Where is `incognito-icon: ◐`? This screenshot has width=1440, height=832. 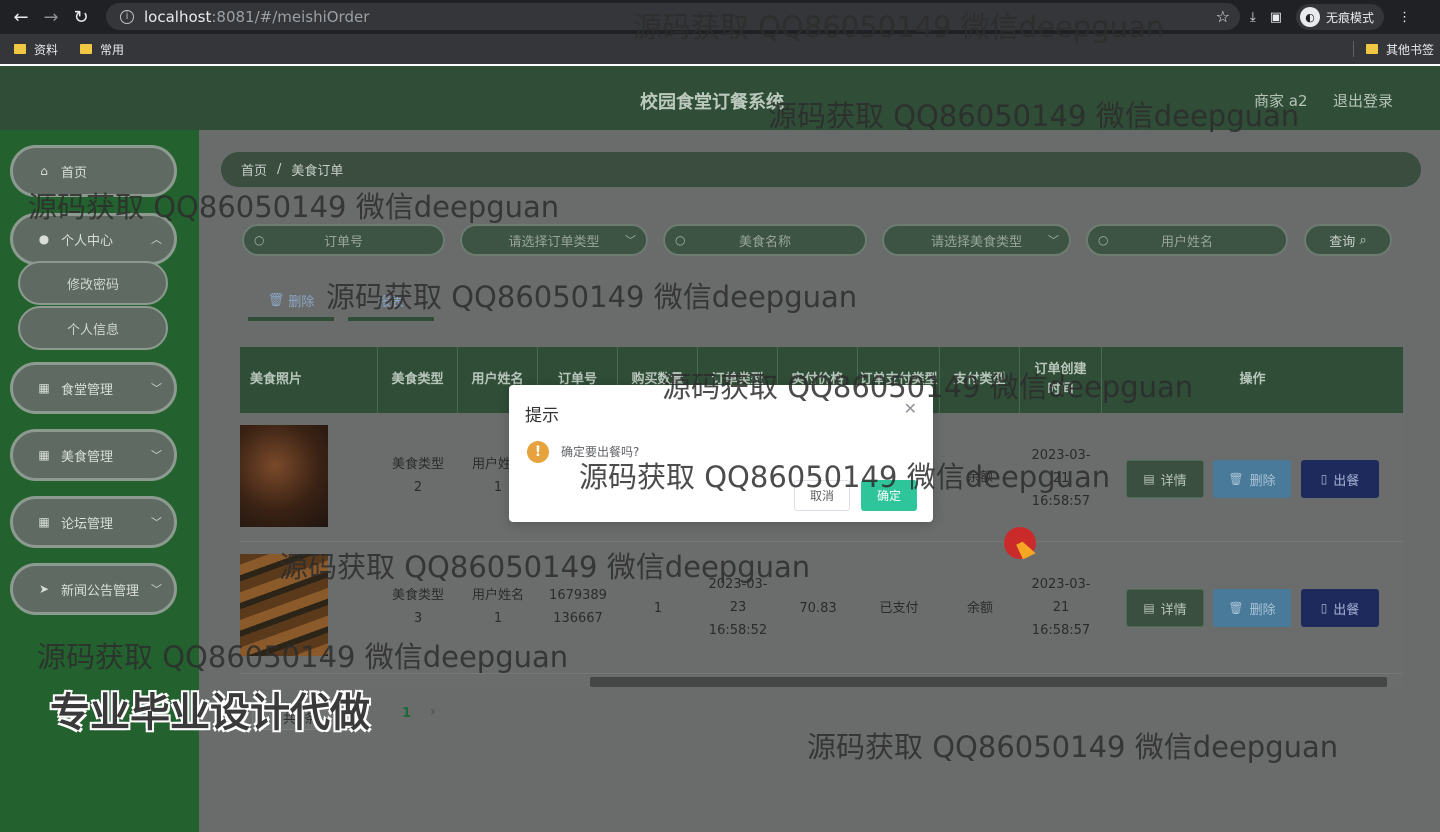 incognito-icon: ◐ is located at coordinates (1310, 17).